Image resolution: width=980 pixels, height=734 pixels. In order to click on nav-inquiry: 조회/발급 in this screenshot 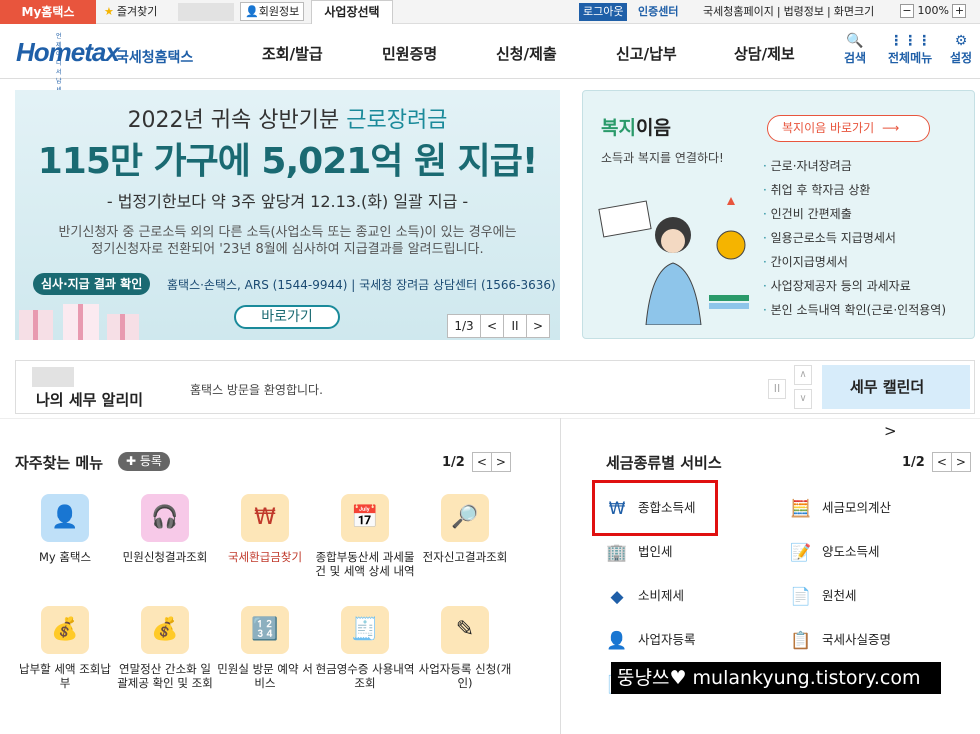, I will do `click(292, 53)`.